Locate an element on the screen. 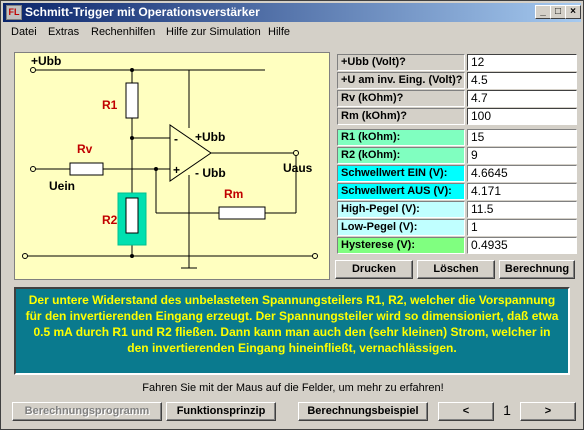 This screenshot has width=584, height=430. label-op-minus-ubb: - Ubb is located at coordinates (210, 173).